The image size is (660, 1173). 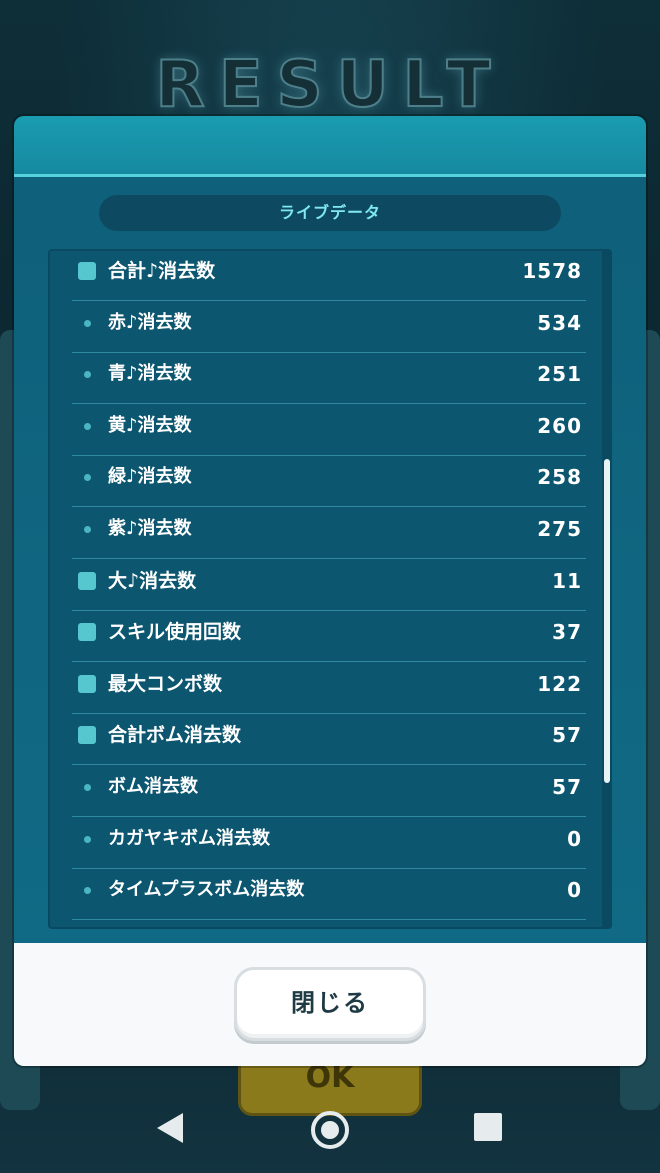 What do you see at coordinates (329, 327) in the screenshot?
I see `stat-row: 赤♪消去数 534` at bounding box center [329, 327].